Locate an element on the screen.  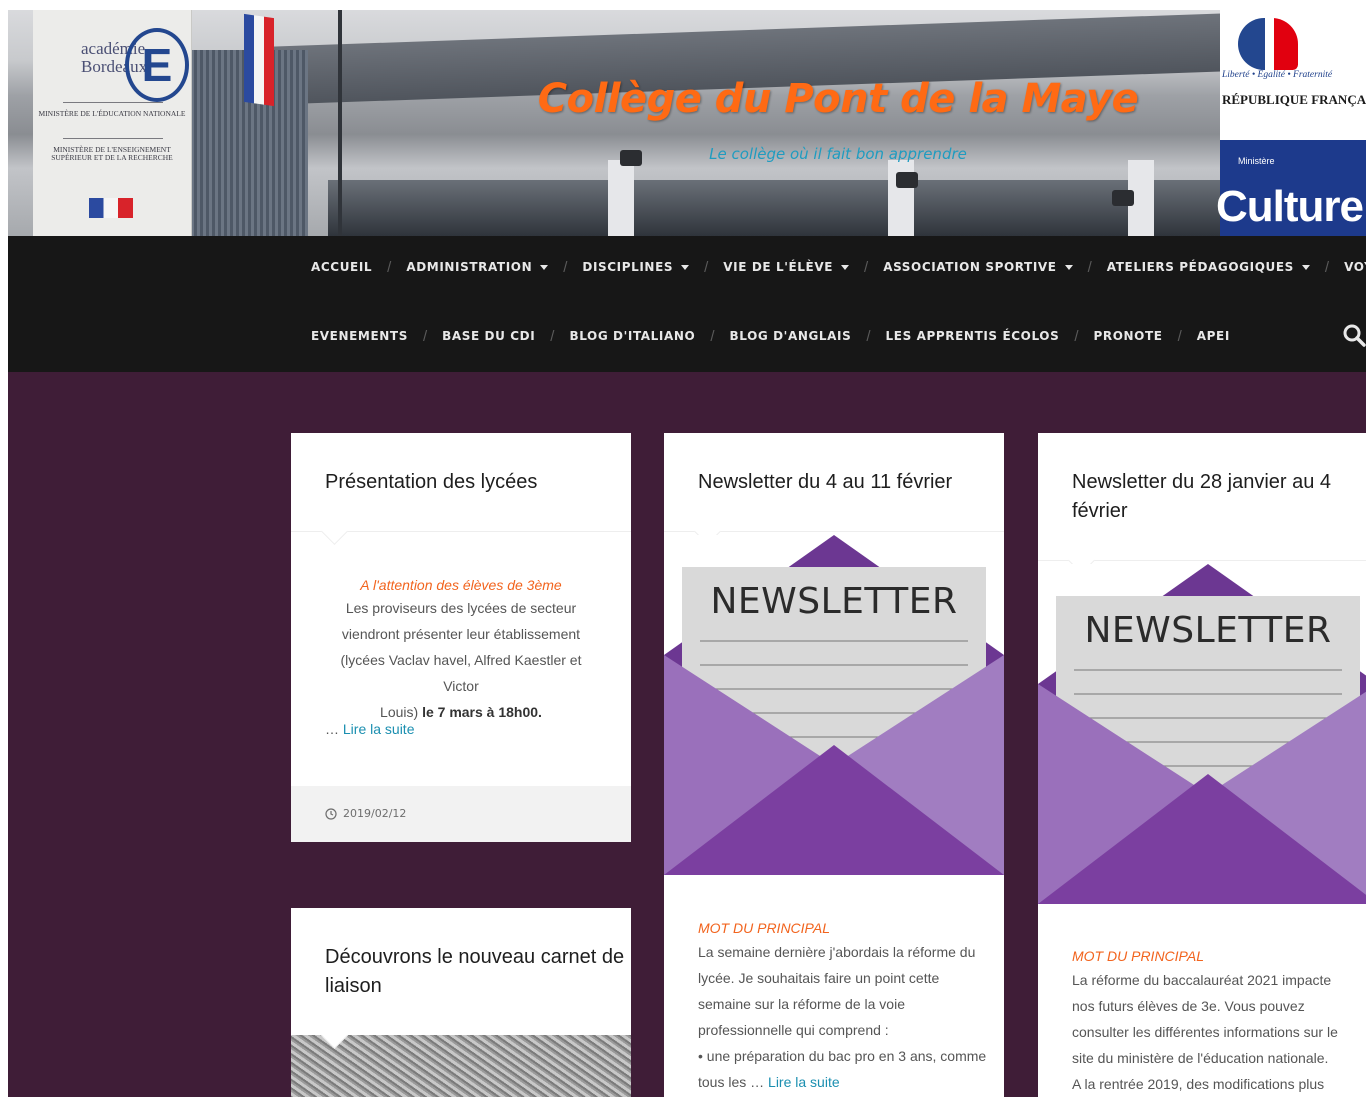
nav-item-evenements: EVENEMENTS is located at coordinates (359, 336).